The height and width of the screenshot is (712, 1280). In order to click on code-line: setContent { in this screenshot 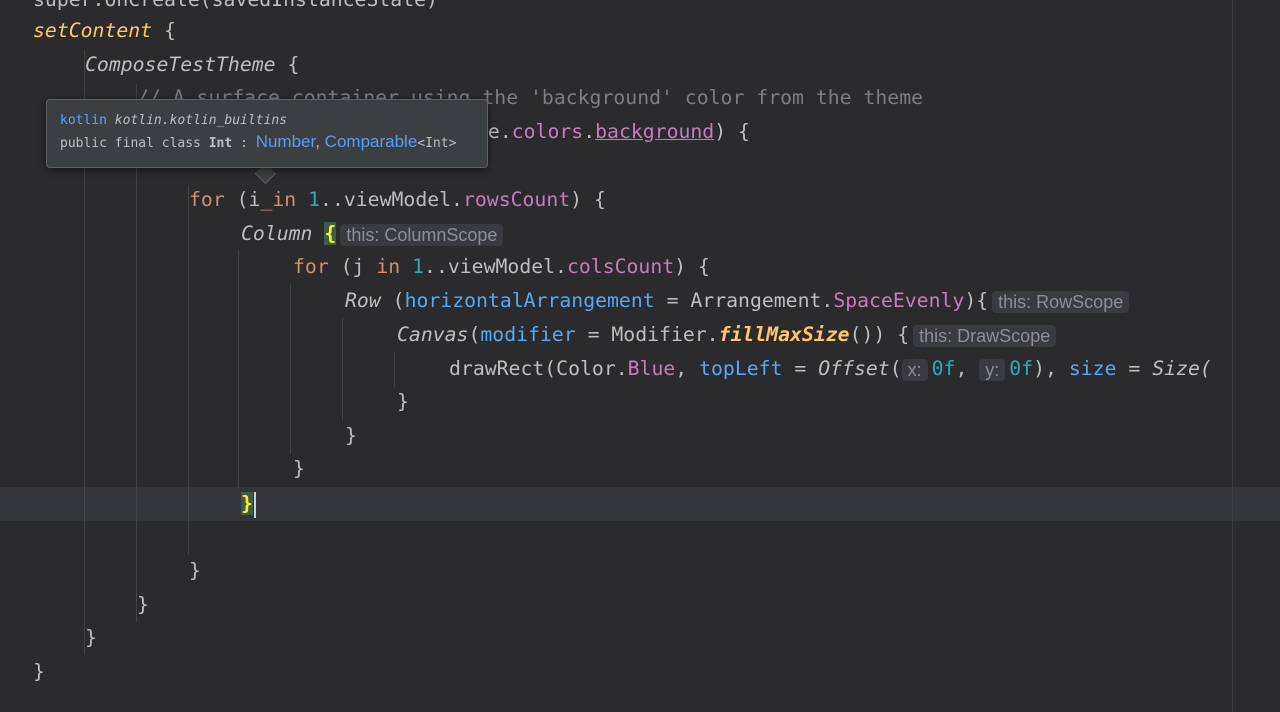, I will do `click(104, 31)`.